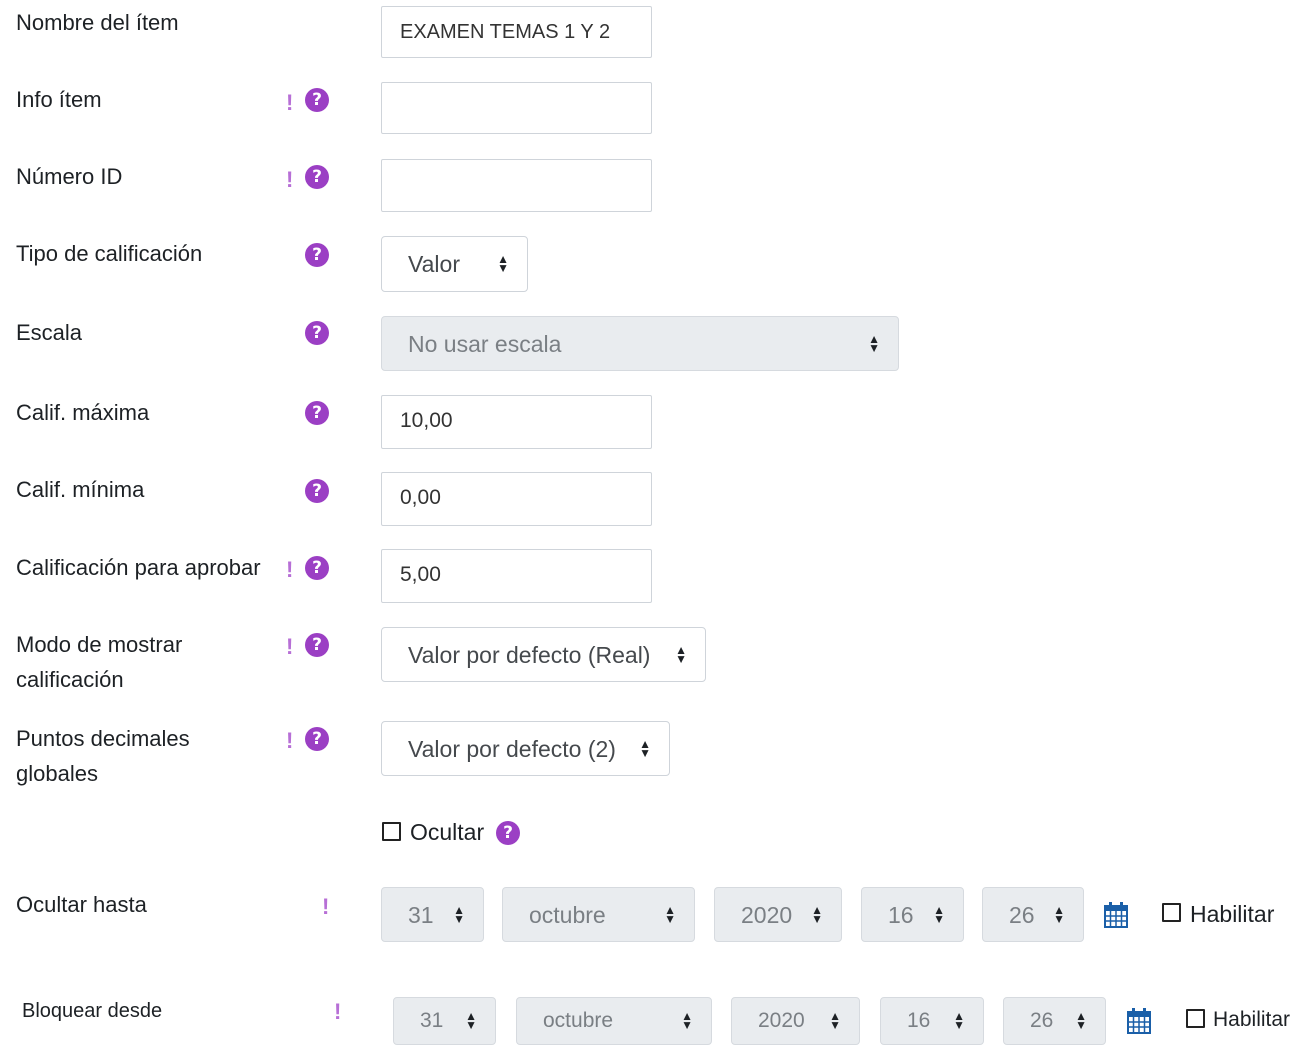 The image size is (1307, 1045). I want to click on display-type-select: Valor por defecto (Real) ▲ ▼, so click(543, 654).